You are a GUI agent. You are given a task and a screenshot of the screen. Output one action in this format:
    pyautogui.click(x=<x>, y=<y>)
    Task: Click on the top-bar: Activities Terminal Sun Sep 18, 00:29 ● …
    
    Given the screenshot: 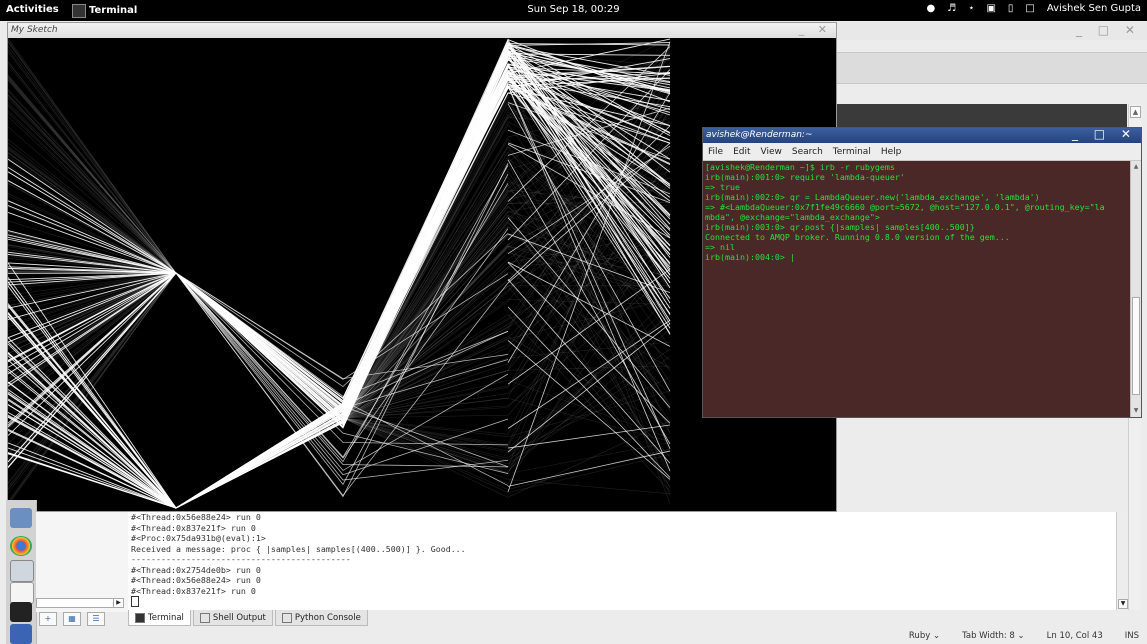 What is the action you would take?
    pyautogui.click(x=573, y=10)
    